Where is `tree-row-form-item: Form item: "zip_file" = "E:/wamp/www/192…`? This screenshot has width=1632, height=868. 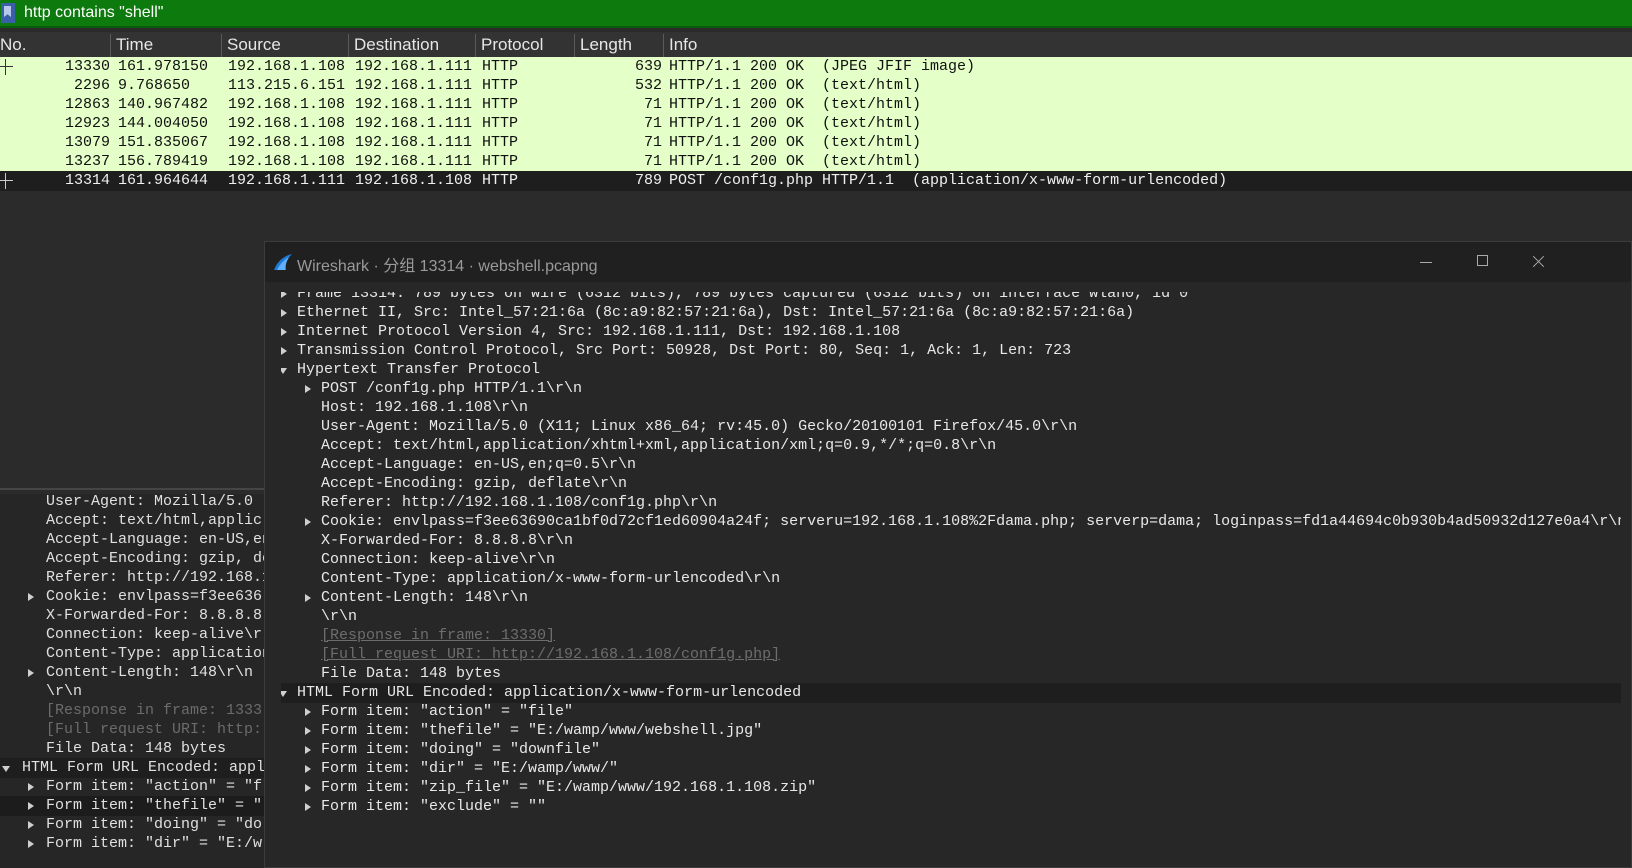
tree-row-form-item: Form item: "zip_file" = "E:/wamp/www/192… is located at coordinates (951, 788).